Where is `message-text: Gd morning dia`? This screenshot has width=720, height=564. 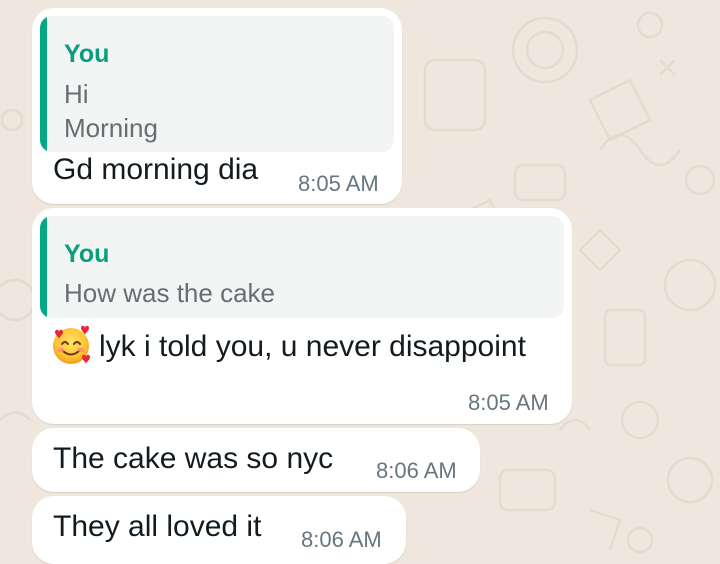
message-text: Gd morning dia is located at coordinates (156, 169).